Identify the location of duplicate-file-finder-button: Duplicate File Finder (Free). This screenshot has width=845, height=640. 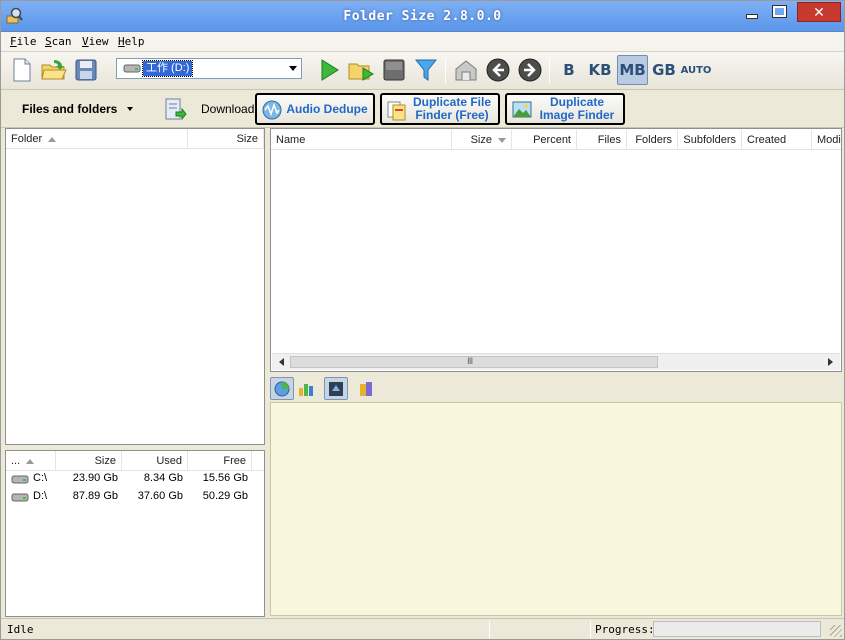
(440, 109).